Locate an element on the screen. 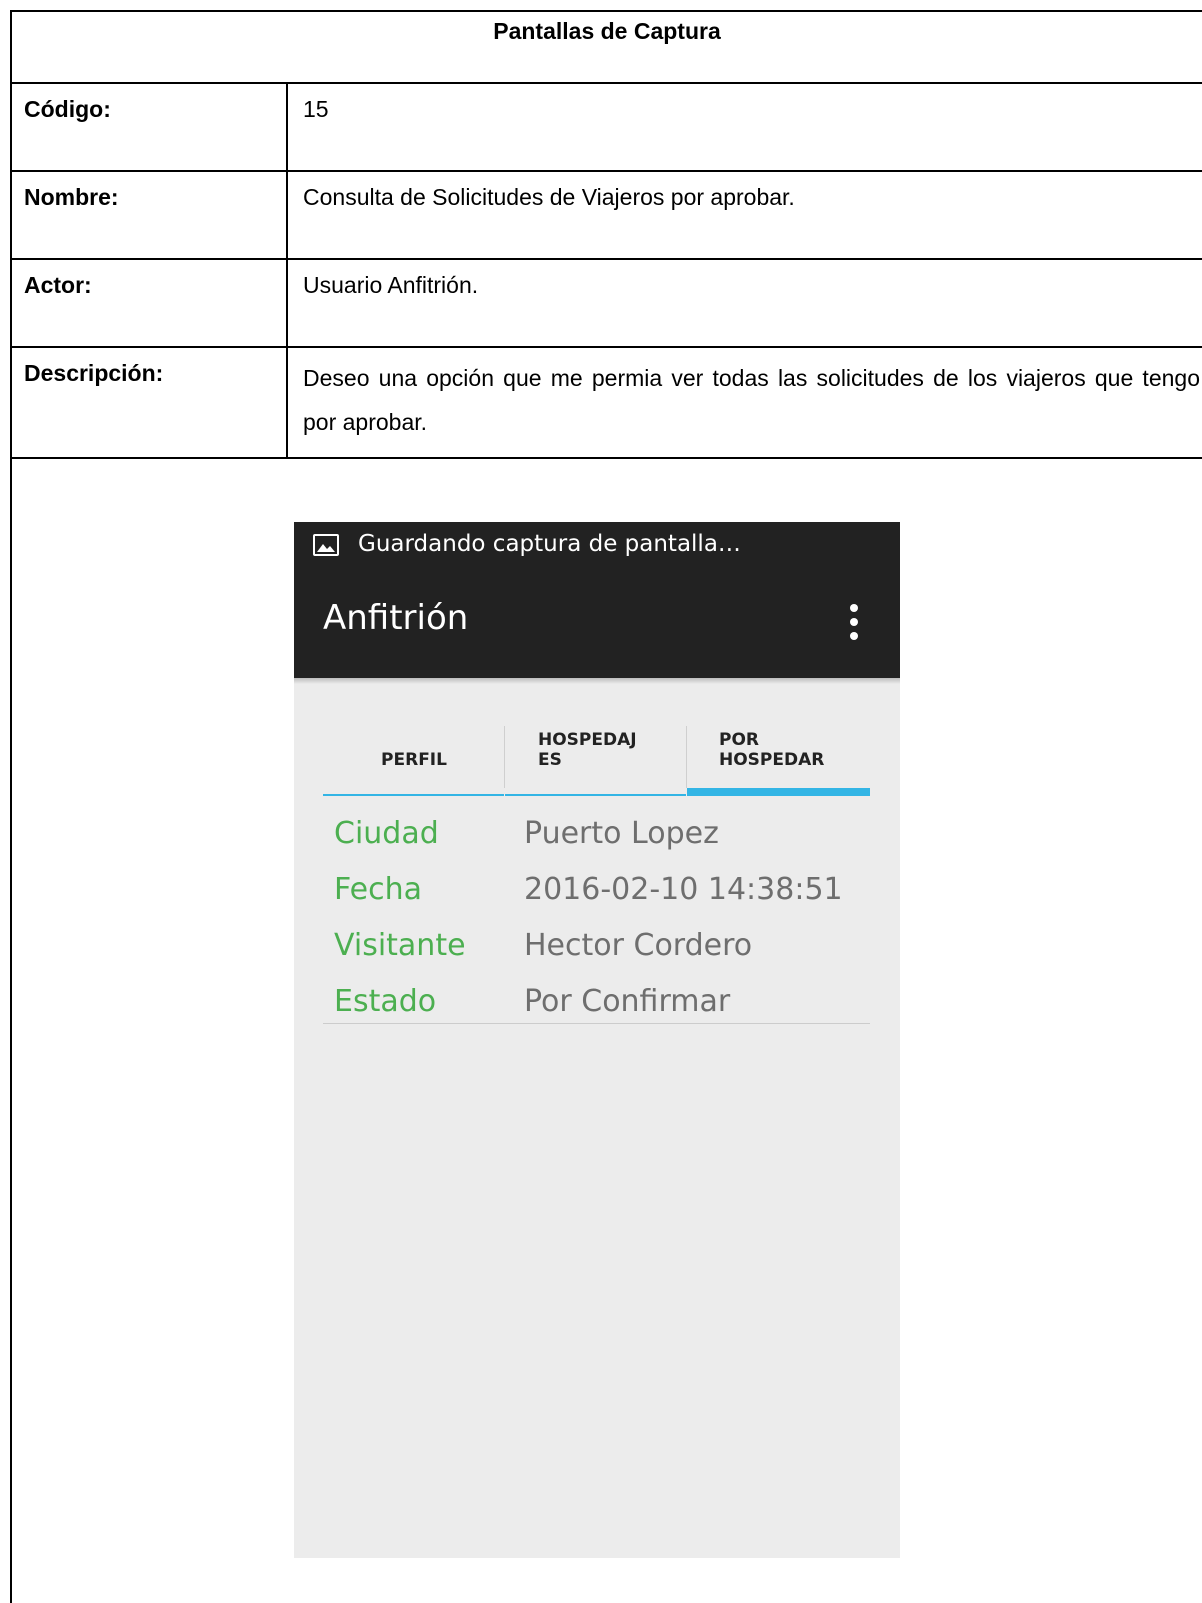 The width and height of the screenshot is (1202, 1603). code-value-cell: 15 is located at coordinates (745, 127).